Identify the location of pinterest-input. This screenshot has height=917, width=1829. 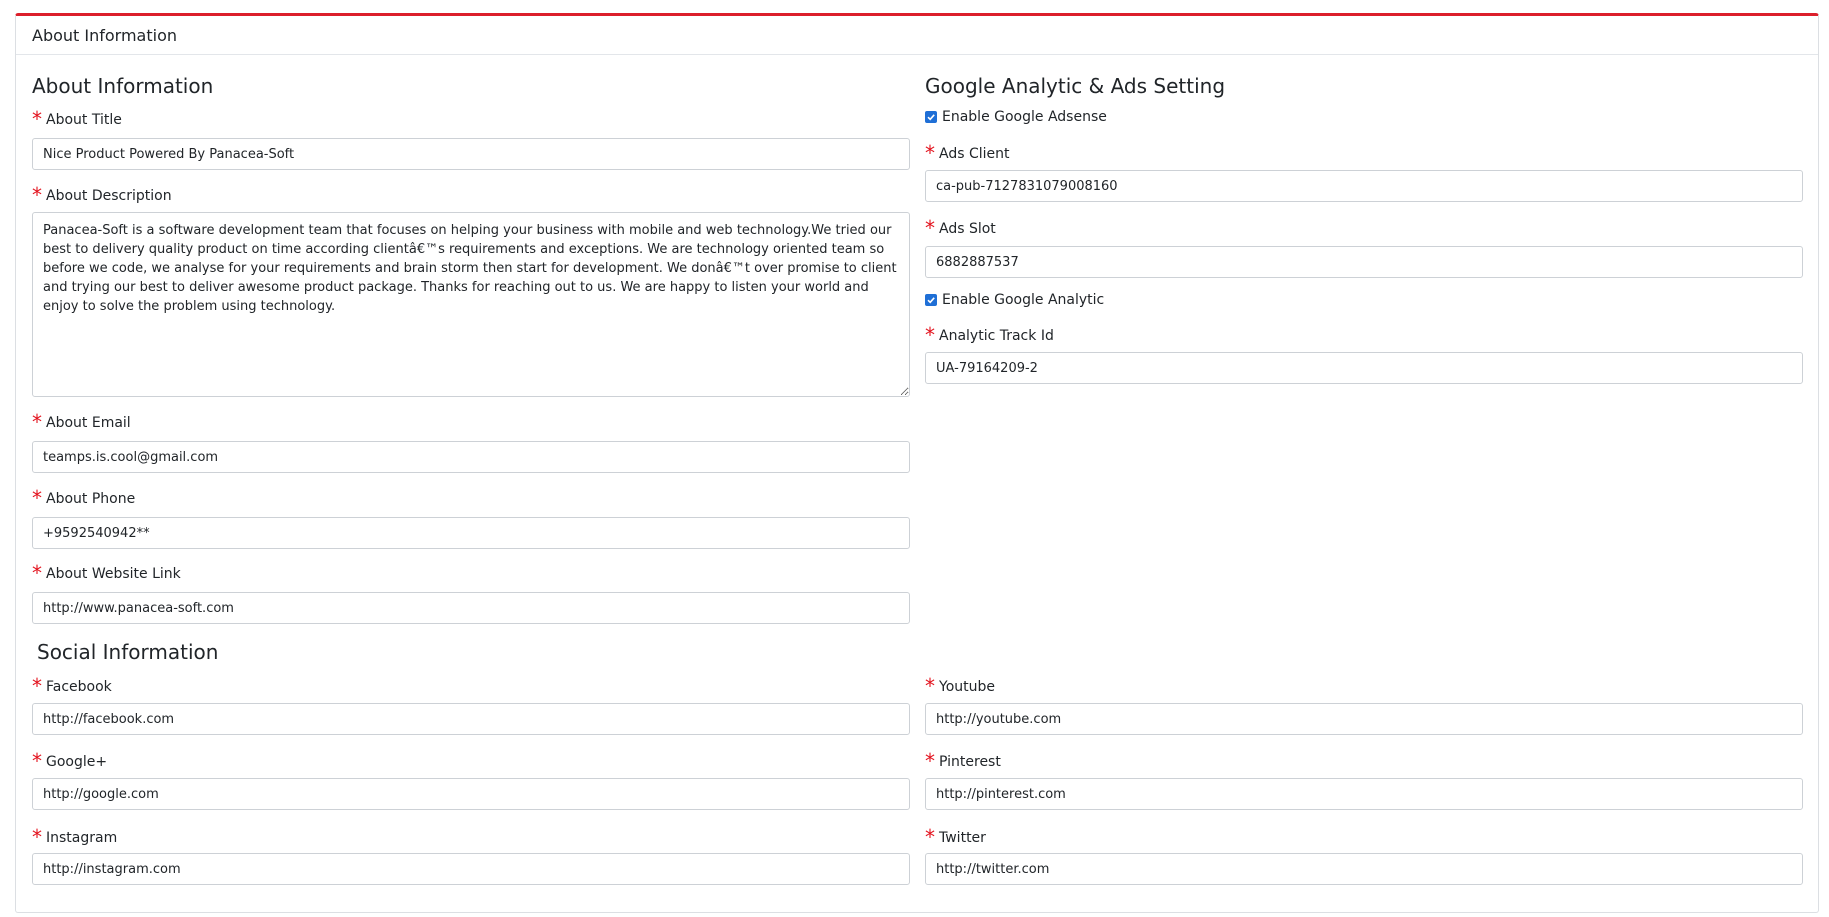
(1364, 794).